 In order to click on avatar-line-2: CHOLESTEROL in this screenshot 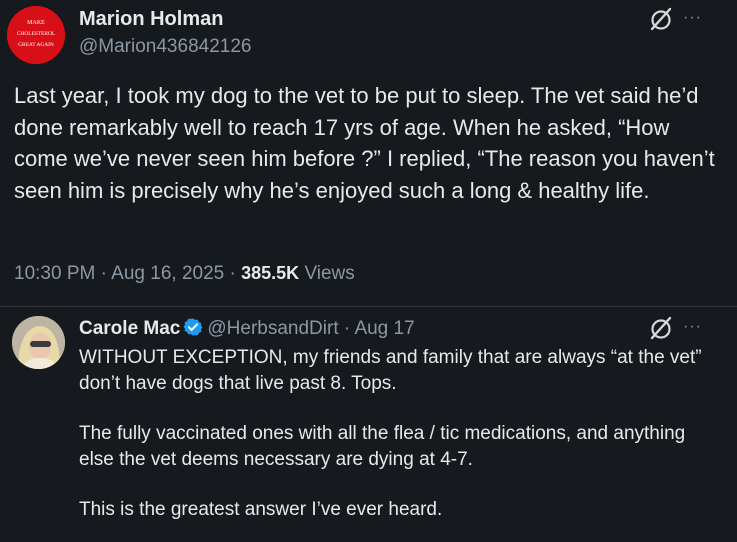, I will do `click(36, 34)`.